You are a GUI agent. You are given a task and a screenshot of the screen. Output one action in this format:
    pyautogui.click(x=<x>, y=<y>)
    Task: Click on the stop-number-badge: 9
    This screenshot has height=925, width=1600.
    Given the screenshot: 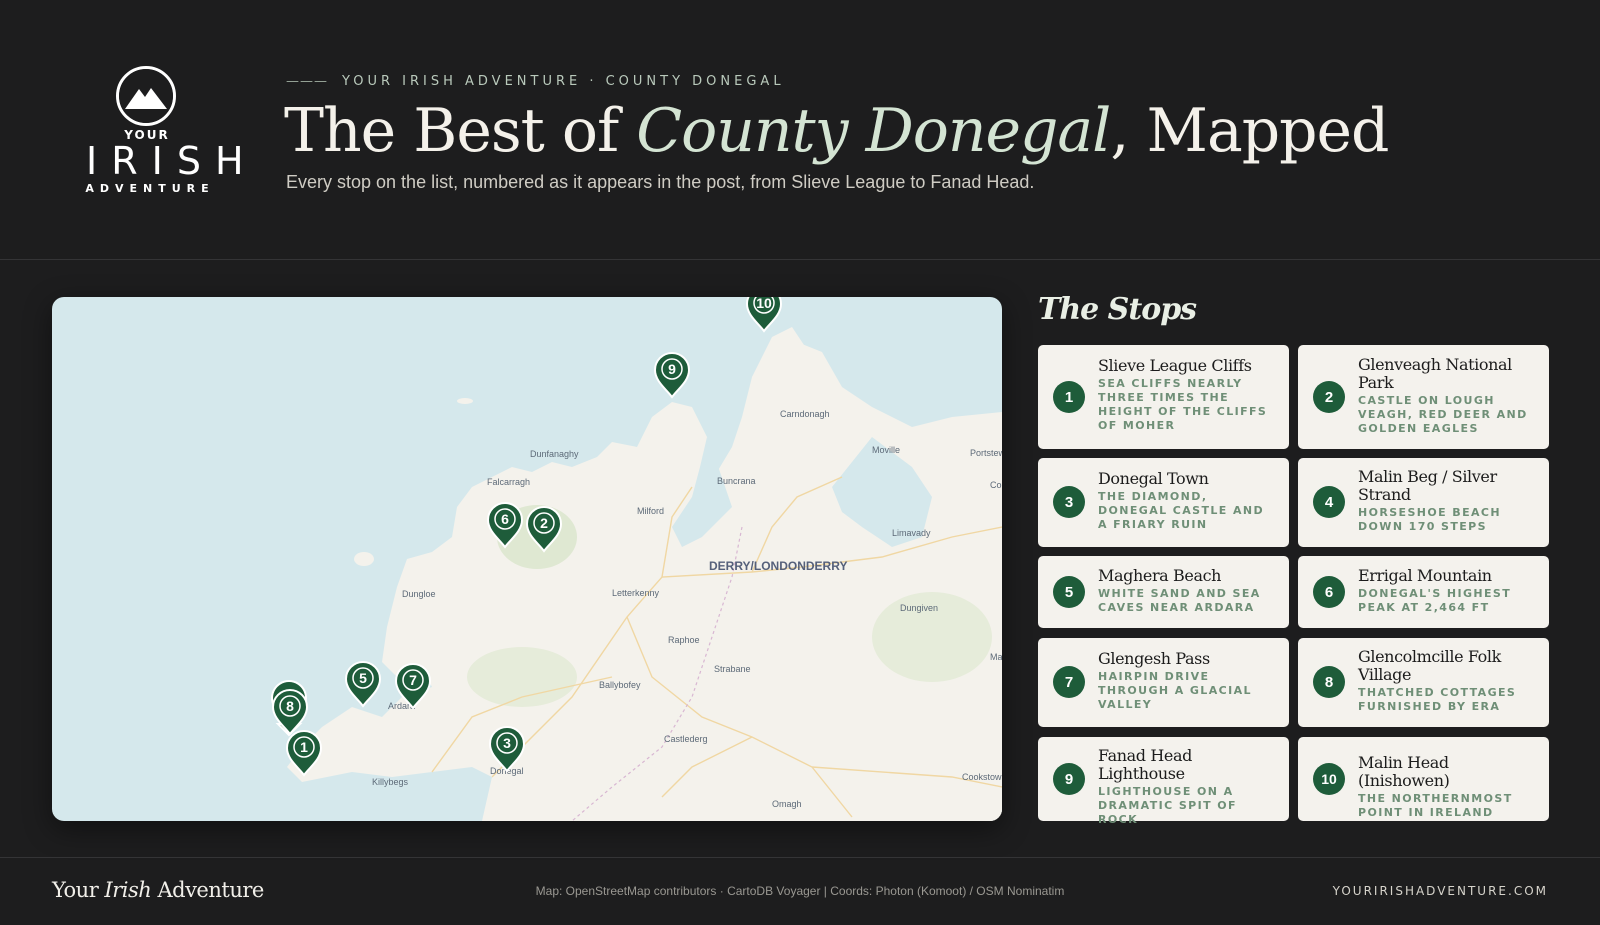 What is the action you would take?
    pyautogui.click(x=1069, y=779)
    